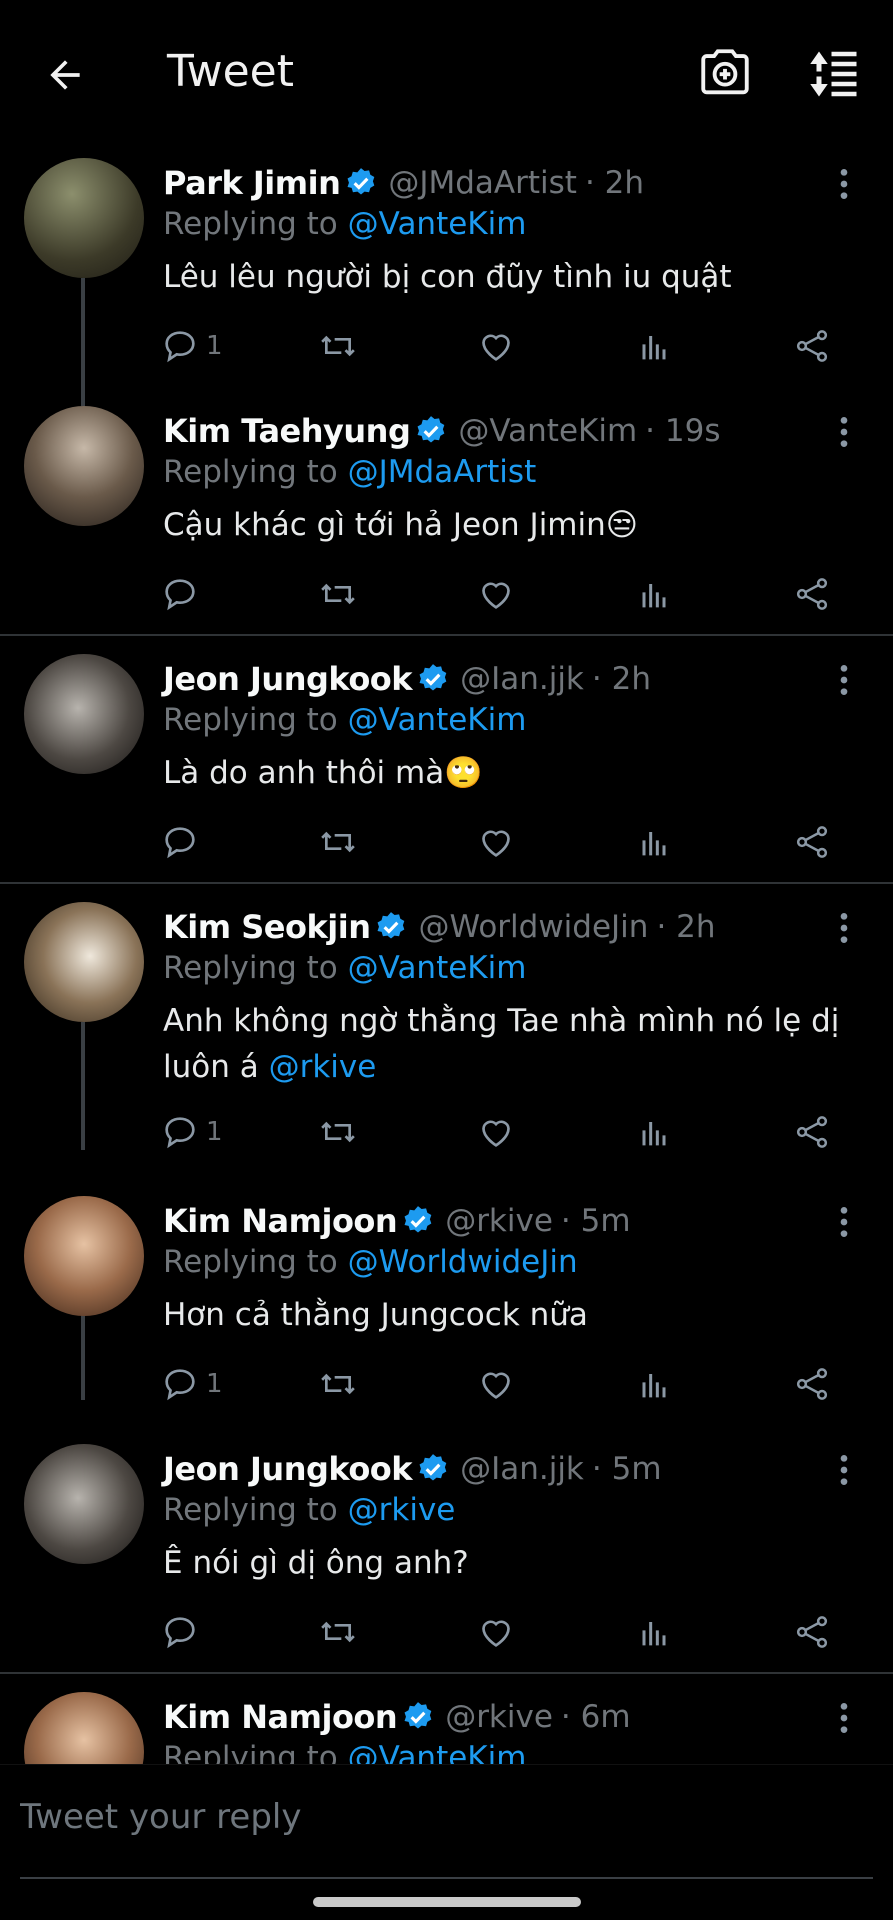 The width and height of the screenshot is (893, 1920). I want to click on back-arrow-icon, so click(65, 75).